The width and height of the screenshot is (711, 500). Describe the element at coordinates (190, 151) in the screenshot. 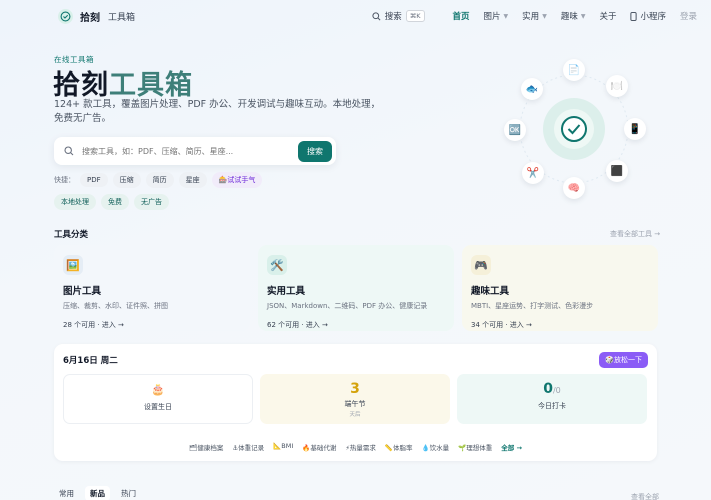

I see `search-input` at that location.